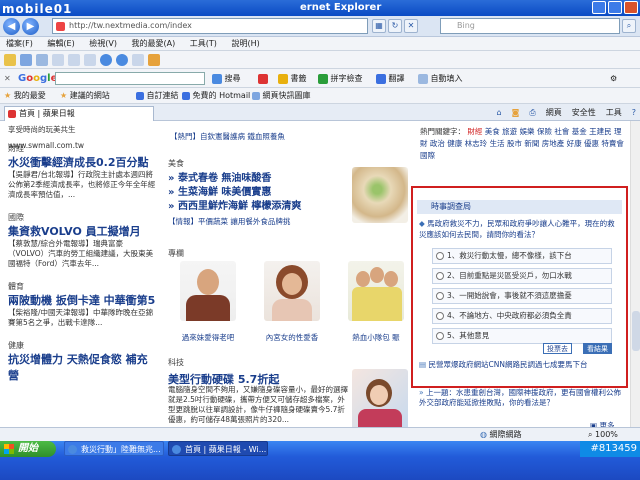  What do you see at coordinates (122, 60) in the screenshot?
I see `zoom-out-icon` at bounding box center [122, 60].